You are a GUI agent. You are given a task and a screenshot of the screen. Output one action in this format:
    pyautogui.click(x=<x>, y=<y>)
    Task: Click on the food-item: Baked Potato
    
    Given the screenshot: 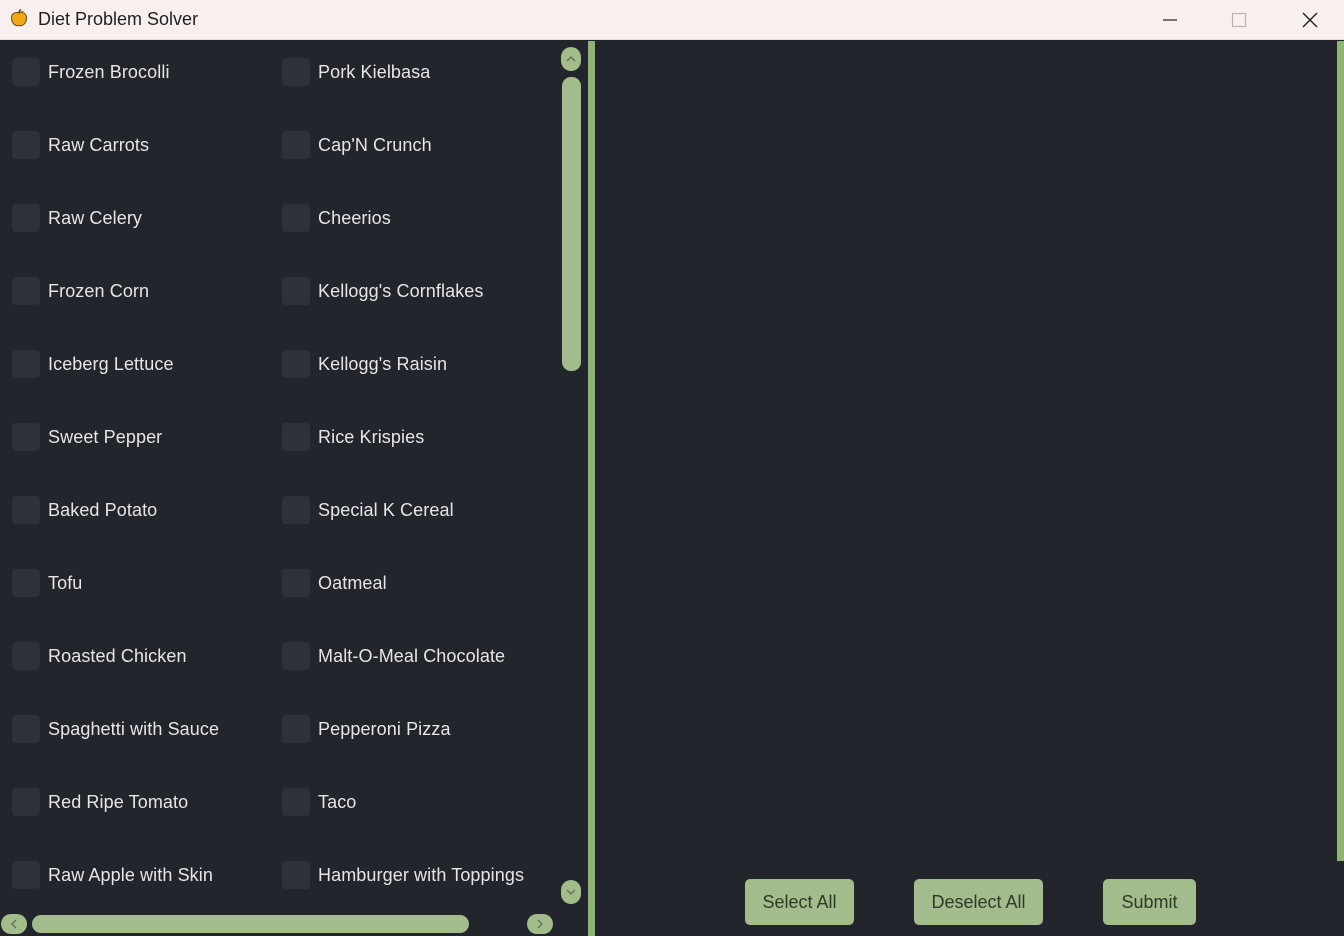 What is the action you would take?
    pyautogui.click(x=84, y=510)
    